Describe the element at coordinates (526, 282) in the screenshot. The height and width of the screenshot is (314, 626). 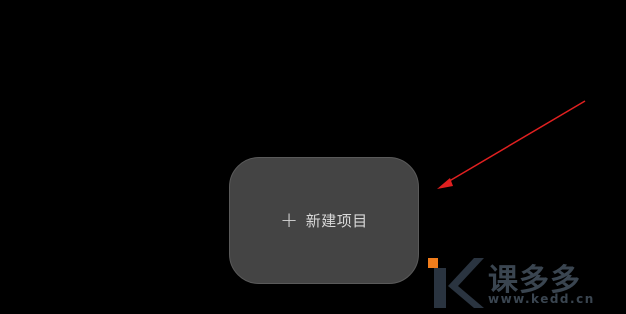
I see `watermark: 课多多 www.kedd.cn` at that location.